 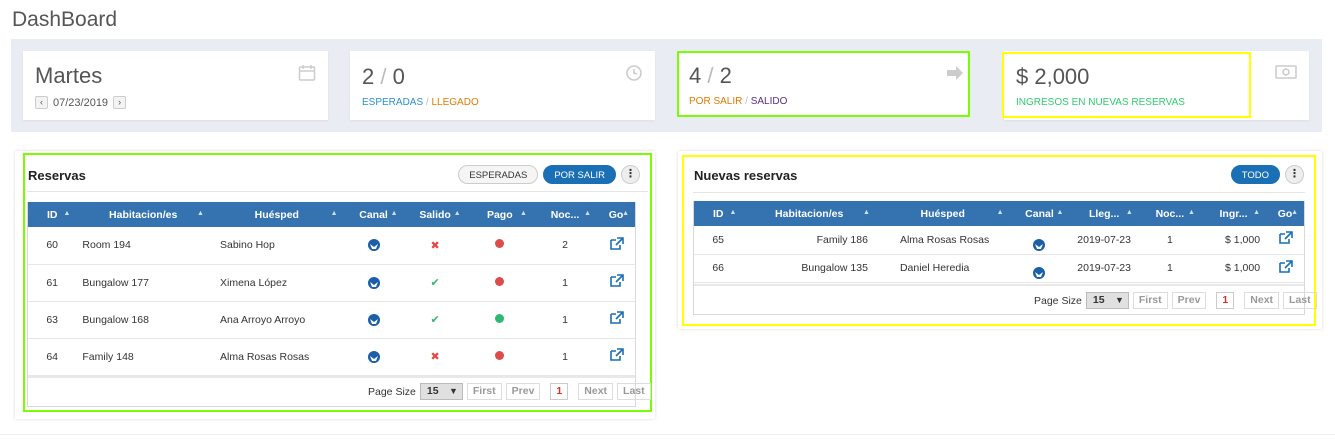 What do you see at coordinates (1126, 85) in the screenshot?
I see `revenue-highlight` at bounding box center [1126, 85].